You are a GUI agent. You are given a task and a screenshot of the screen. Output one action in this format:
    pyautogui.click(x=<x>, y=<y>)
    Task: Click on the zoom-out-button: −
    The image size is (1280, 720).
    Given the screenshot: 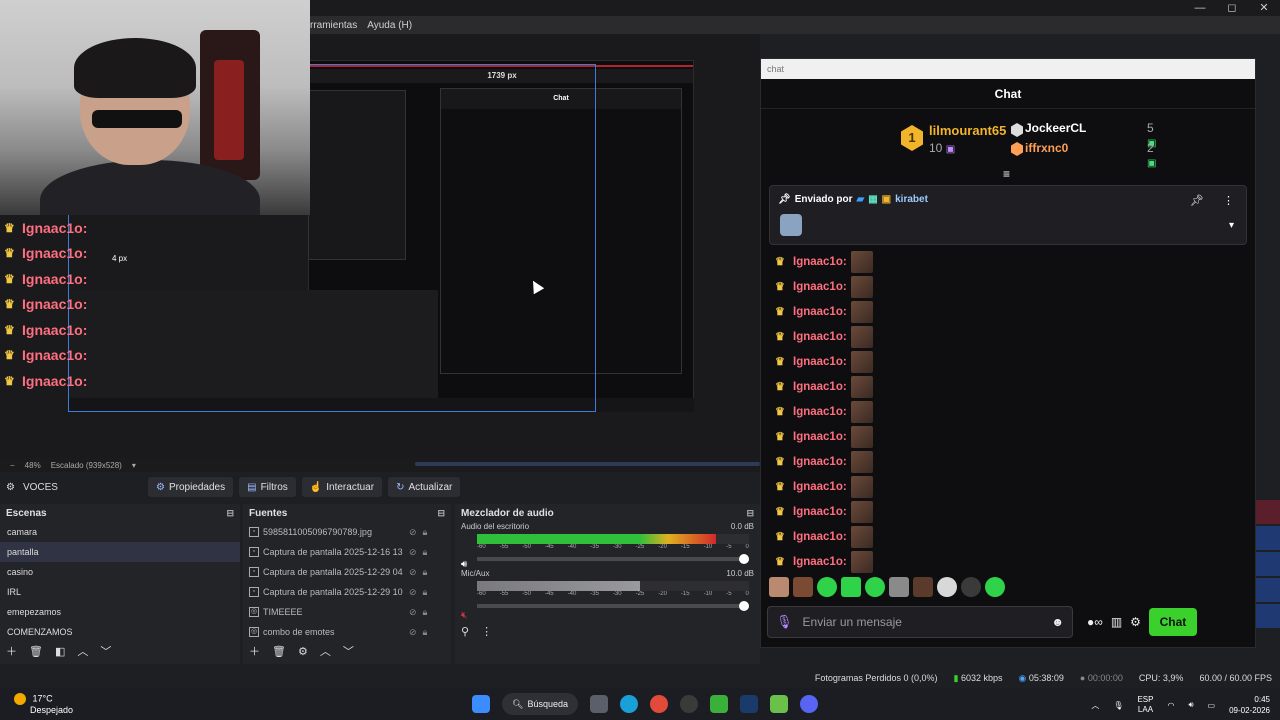 What is the action you would take?
    pyautogui.click(x=12, y=465)
    